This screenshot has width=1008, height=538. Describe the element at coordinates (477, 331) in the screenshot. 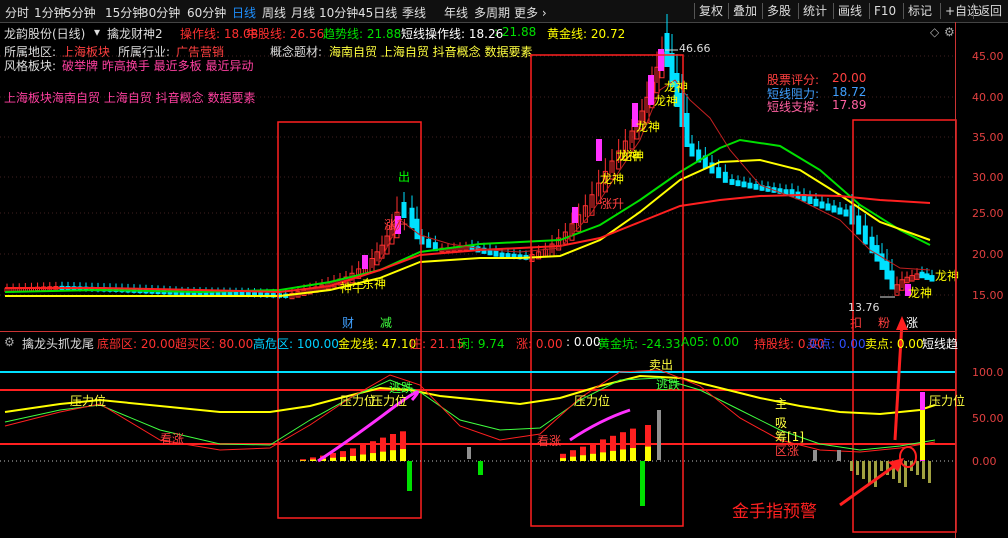

I see `pane-separator` at that location.